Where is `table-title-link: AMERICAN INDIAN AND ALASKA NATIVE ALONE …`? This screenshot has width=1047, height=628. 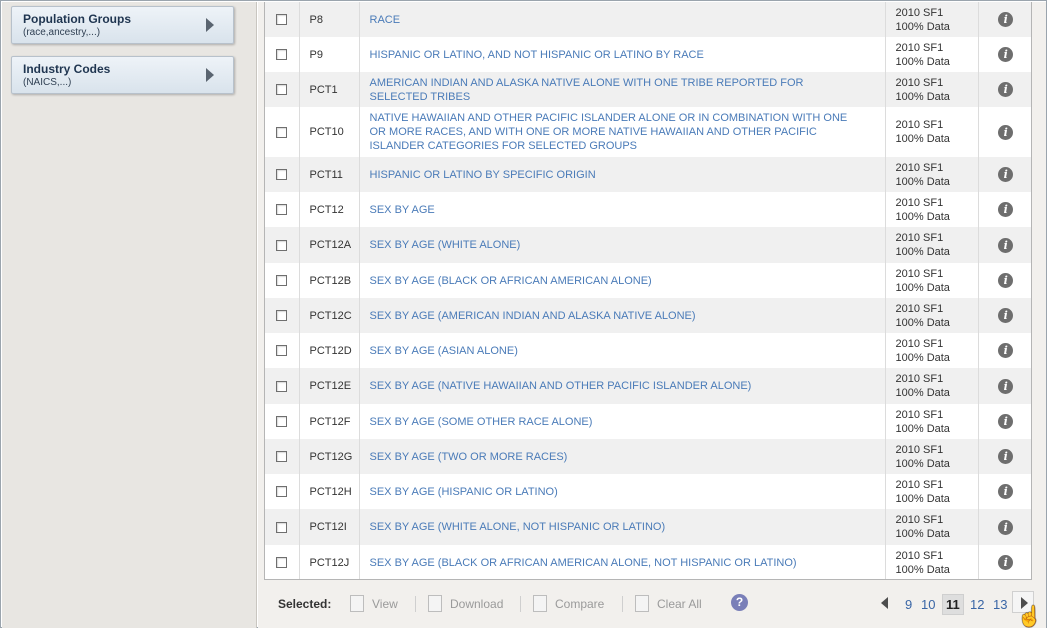 table-title-link: AMERICAN INDIAN AND ALASKA NATIVE ALONE … is located at coordinates (622, 89).